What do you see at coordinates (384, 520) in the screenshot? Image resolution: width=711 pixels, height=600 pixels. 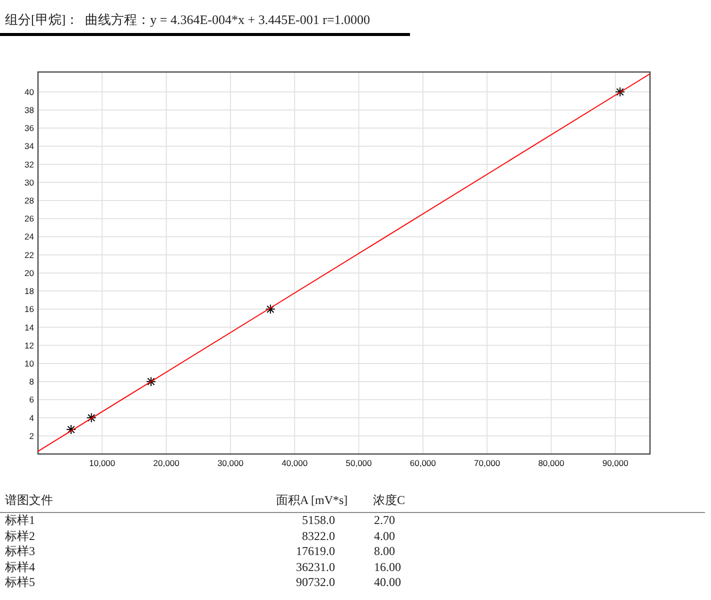 I see `table-cell-text: 2.70` at bounding box center [384, 520].